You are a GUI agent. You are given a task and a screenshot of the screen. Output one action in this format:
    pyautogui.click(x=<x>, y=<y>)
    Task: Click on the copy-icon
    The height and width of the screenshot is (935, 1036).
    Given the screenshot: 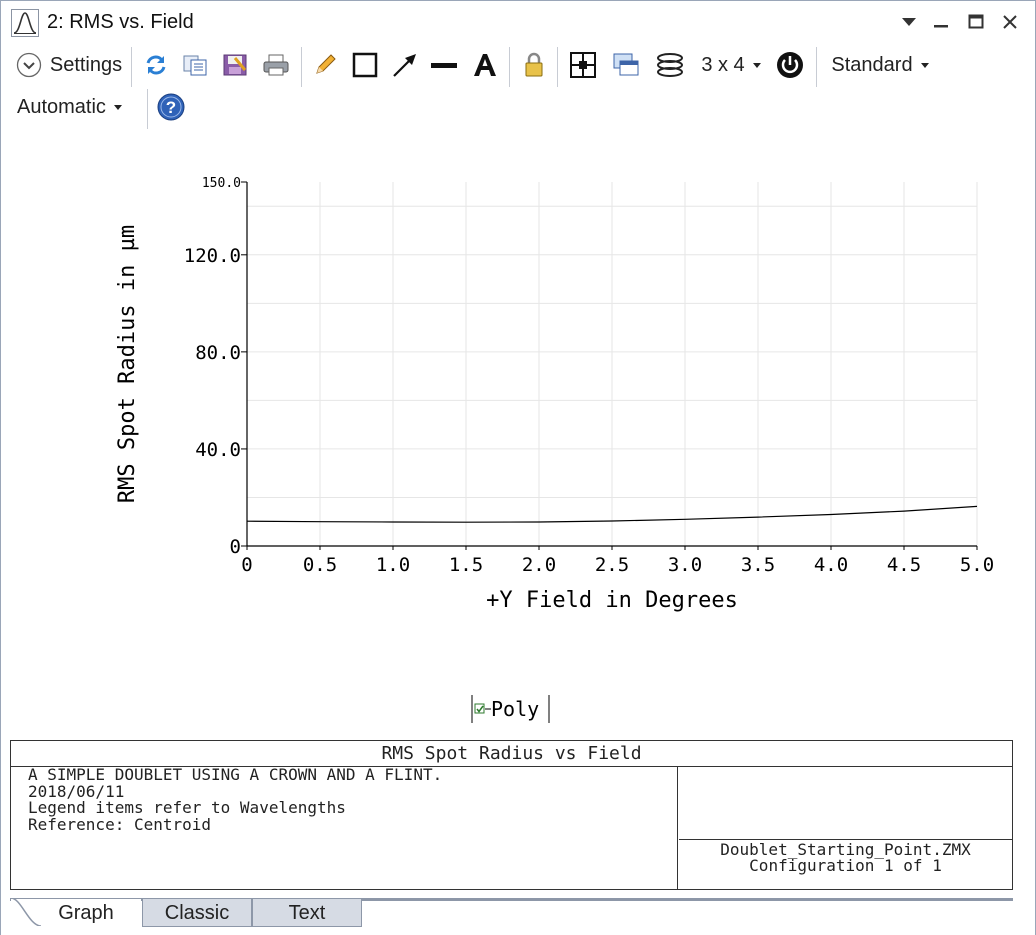 What is the action you would take?
    pyautogui.click(x=195, y=65)
    